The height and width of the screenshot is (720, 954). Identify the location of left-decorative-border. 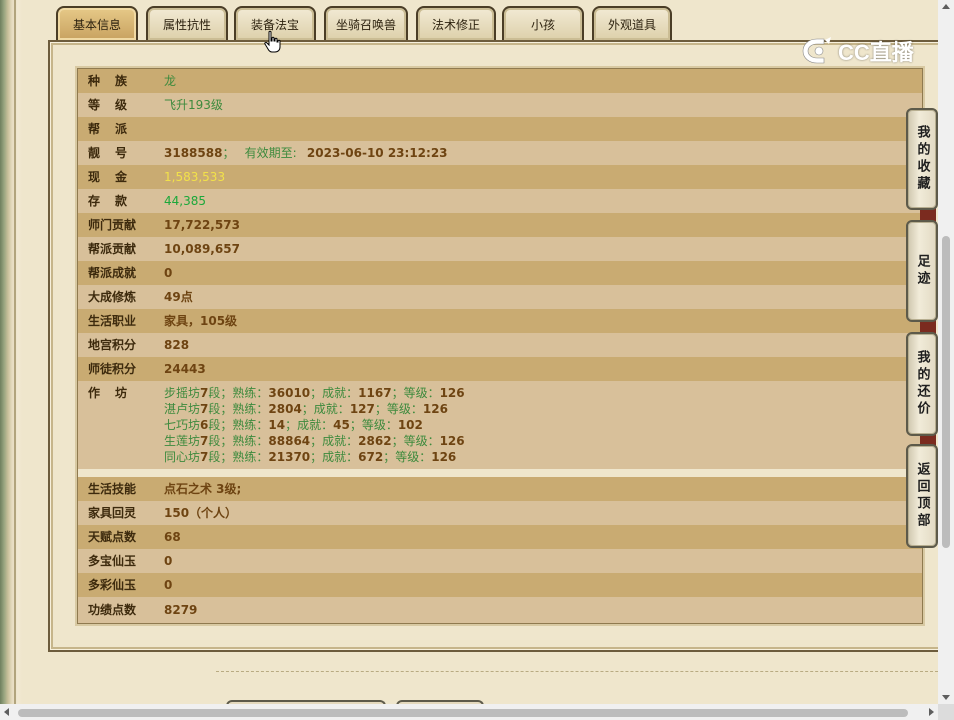
(11, 360).